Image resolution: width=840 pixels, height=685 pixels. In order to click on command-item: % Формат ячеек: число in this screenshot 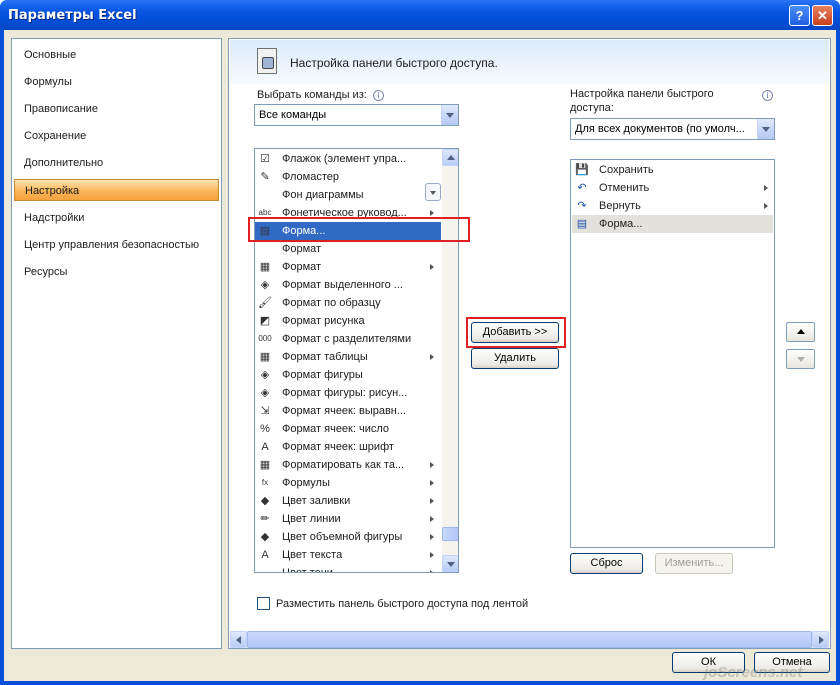, I will do `click(348, 429)`.